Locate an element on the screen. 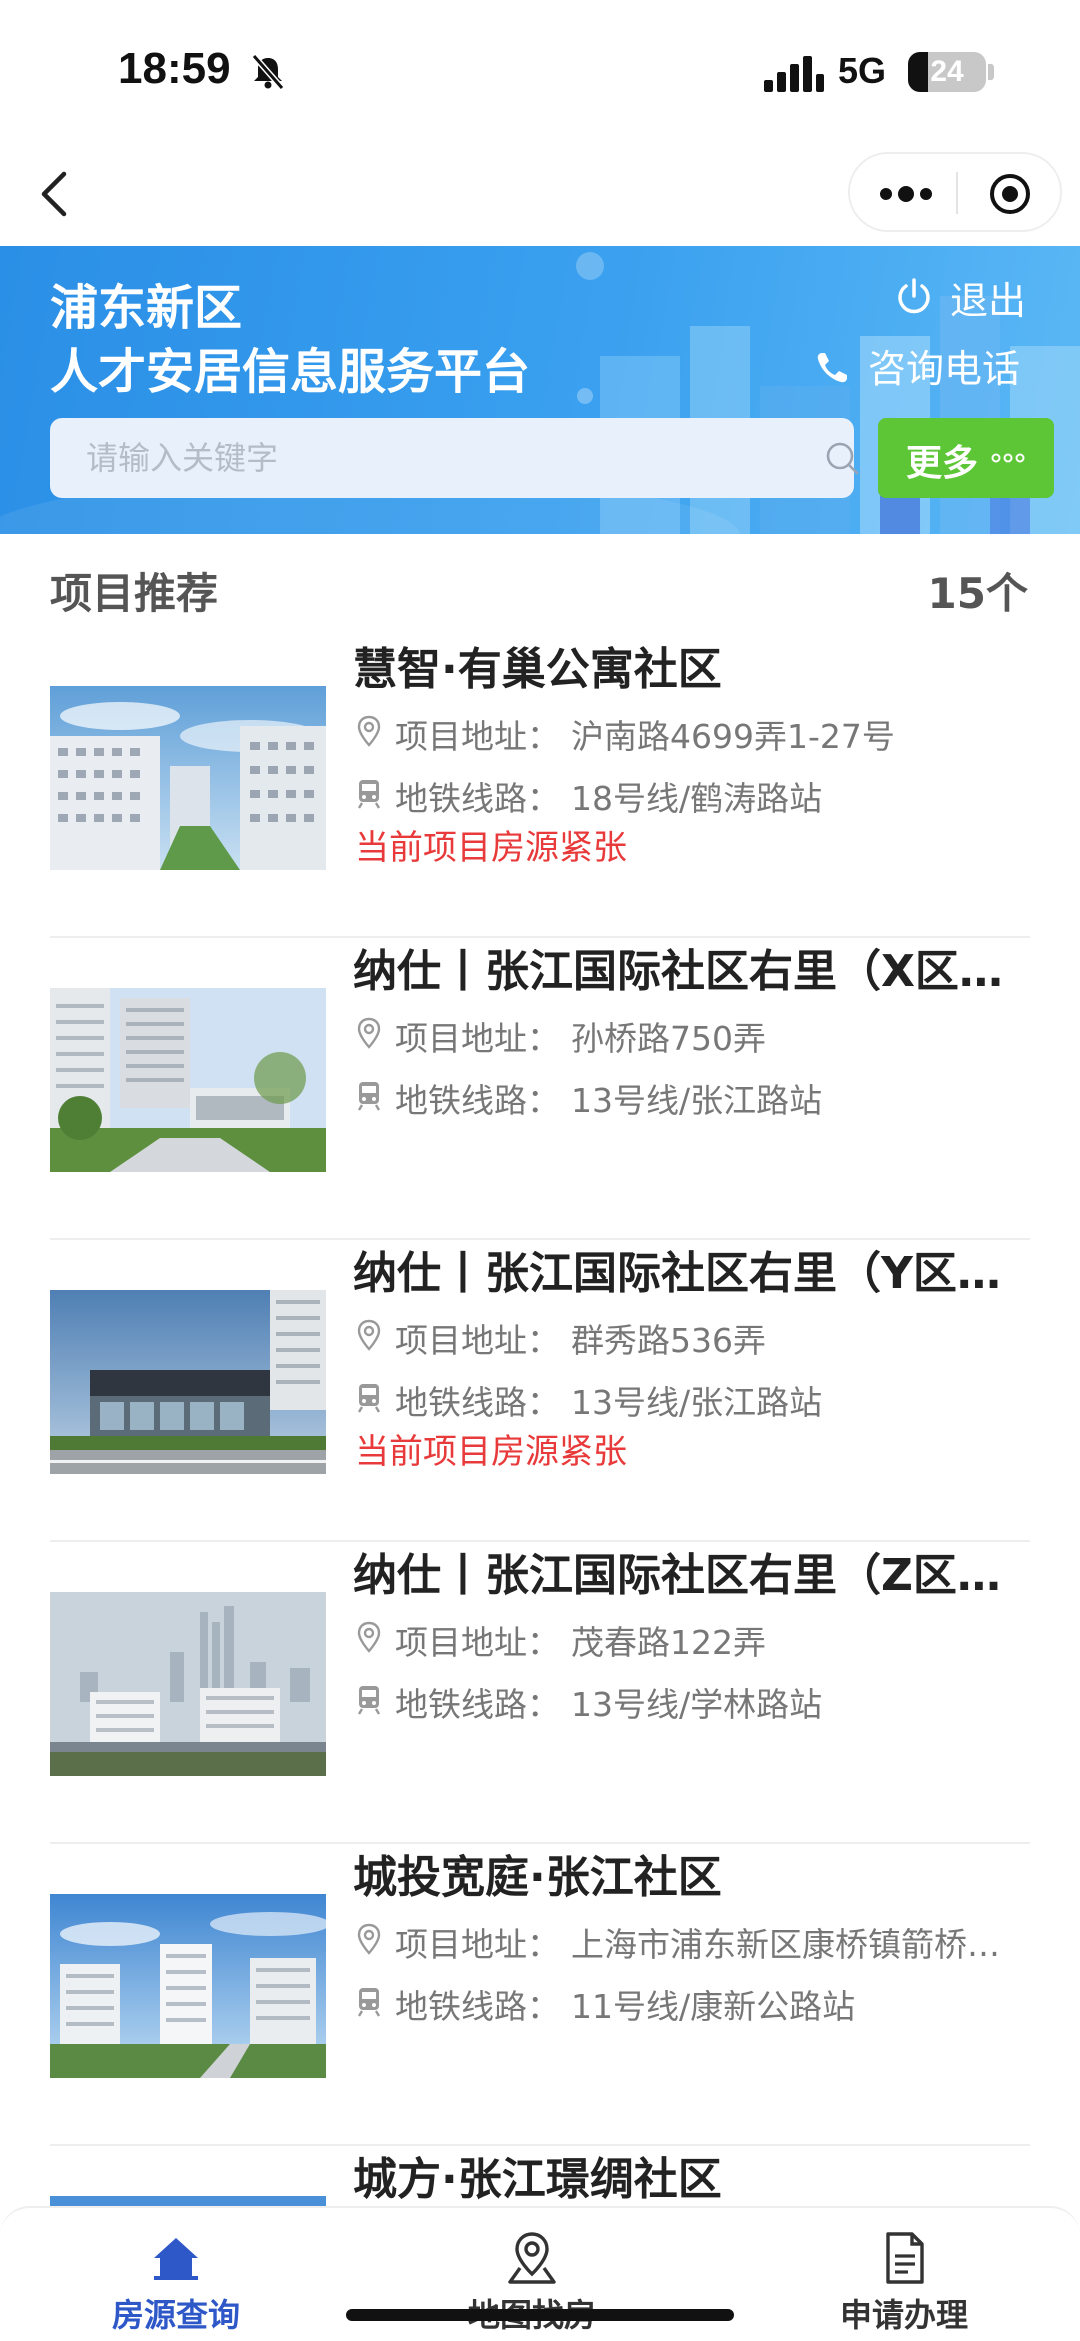 The image size is (1080, 2341). document-icon is located at coordinates (905, 2258).